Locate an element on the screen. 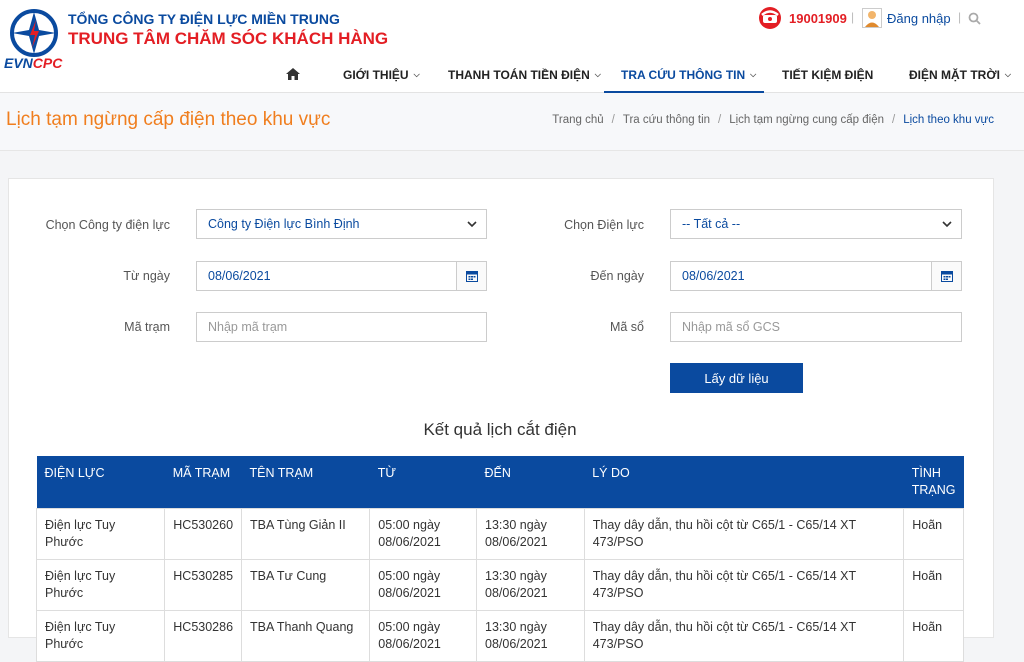 The width and height of the screenshot is (1024, 662). col-tu: TỪ is located at coordinates (423, 482).